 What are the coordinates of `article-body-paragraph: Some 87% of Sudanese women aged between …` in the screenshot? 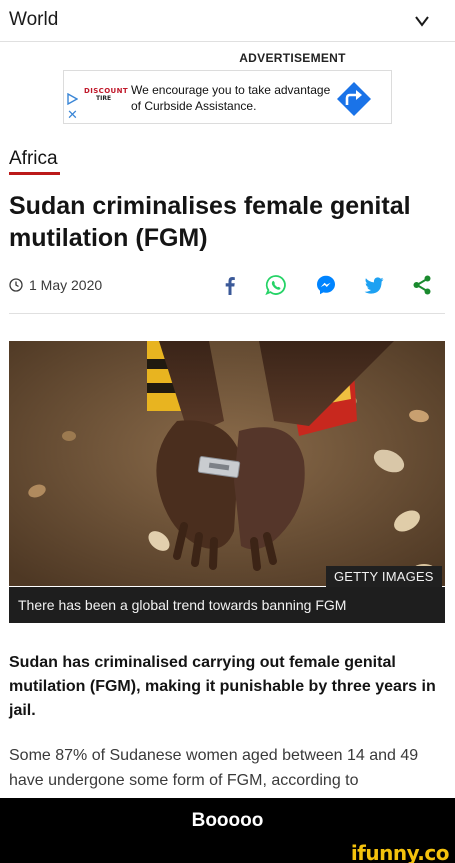 It's located at (214, 768).